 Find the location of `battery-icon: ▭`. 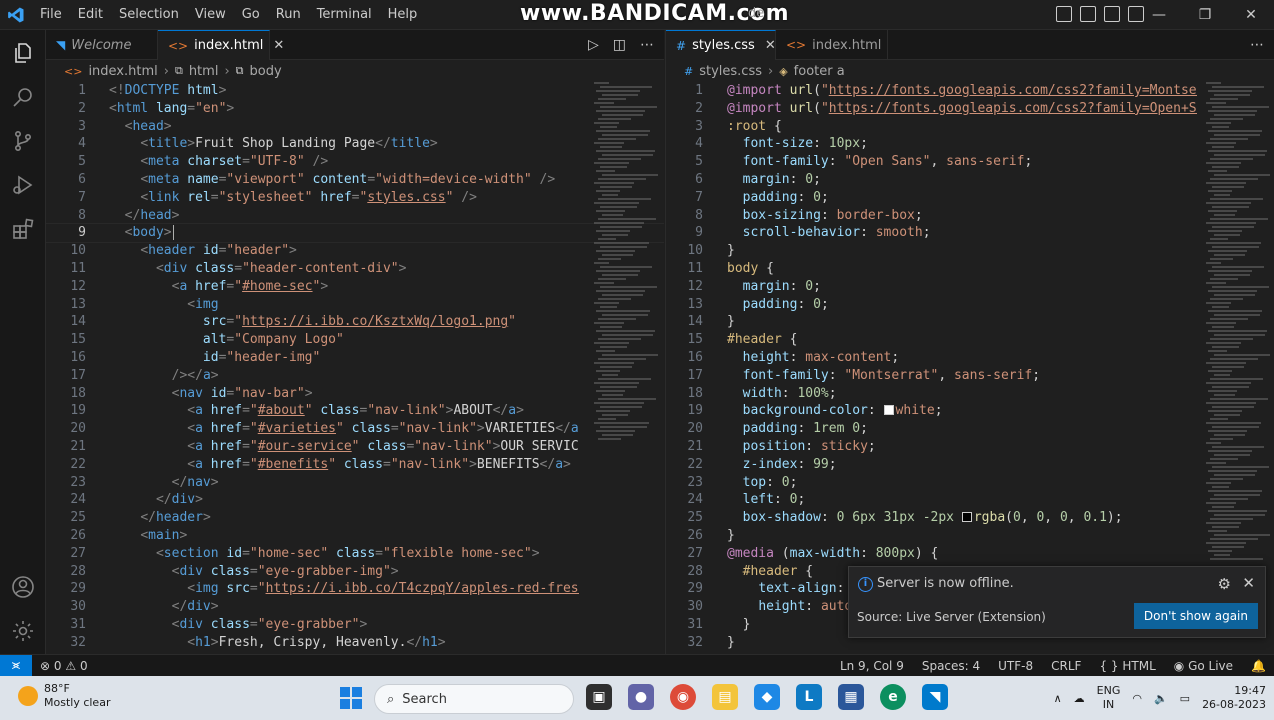

battery-icon: ▭ is located at coordinates (1185, 698).